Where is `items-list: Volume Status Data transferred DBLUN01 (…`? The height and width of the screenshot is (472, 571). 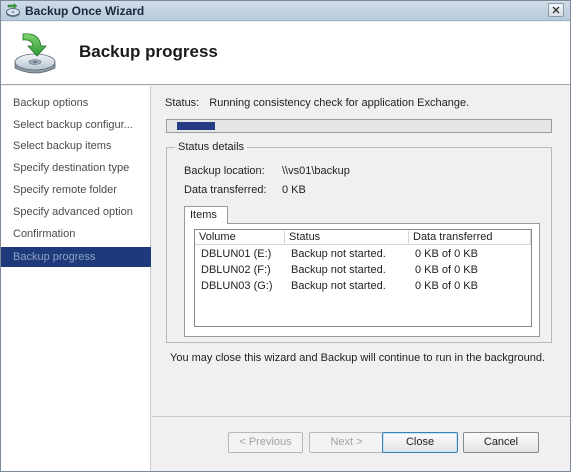
items-list: Volume Status Data transferred DBLUN01 (… is located at coordinates (363, 278).